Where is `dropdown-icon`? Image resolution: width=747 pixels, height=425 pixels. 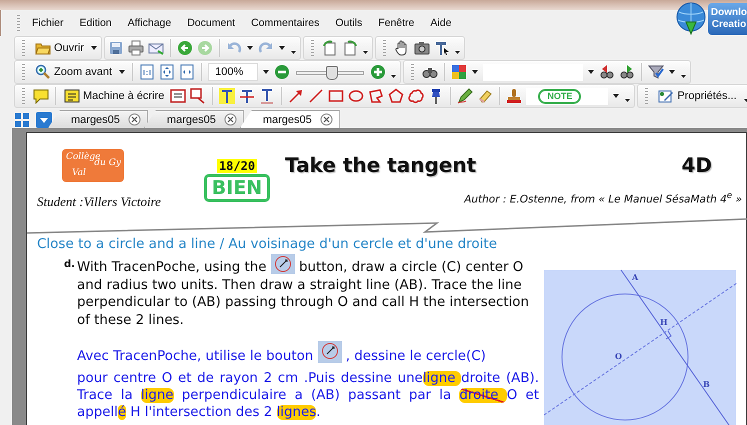 dropdown-icon is located at coordinates (44, 120).